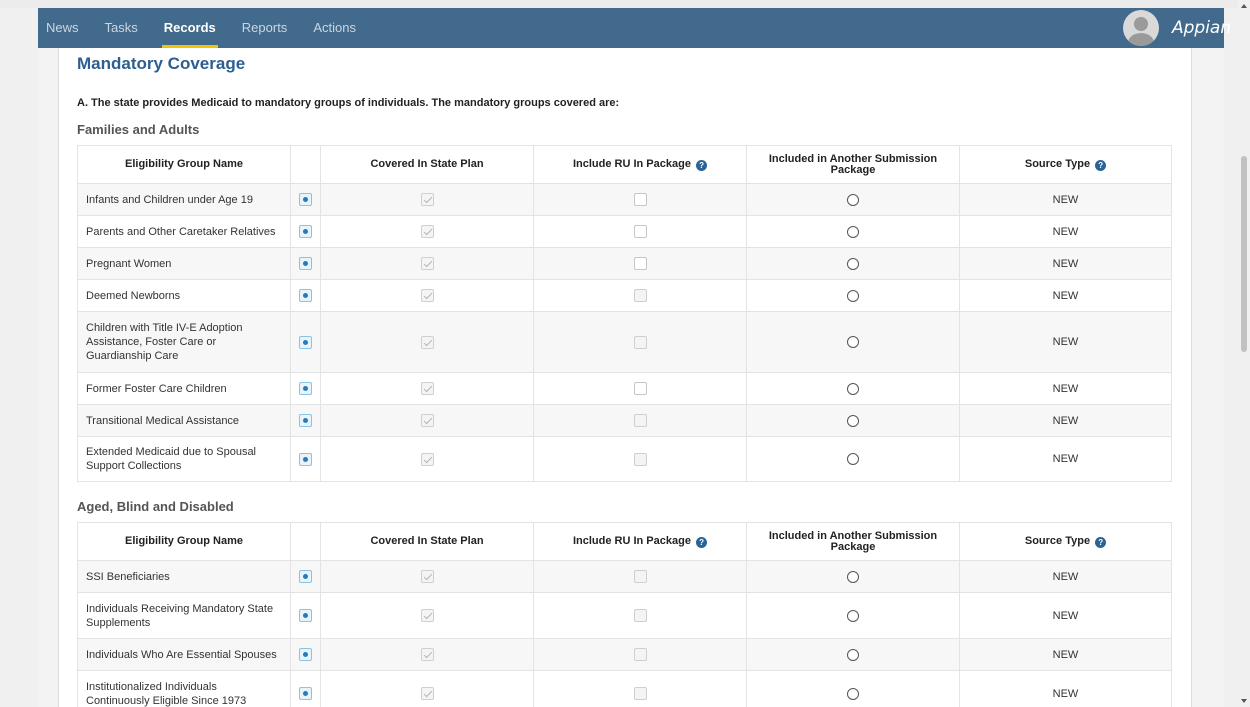  What do you see at coordinates (427, 541) in the screenshot?
I see `column-header-covered: Covered In State Plan` at bounding box center [427, 541].